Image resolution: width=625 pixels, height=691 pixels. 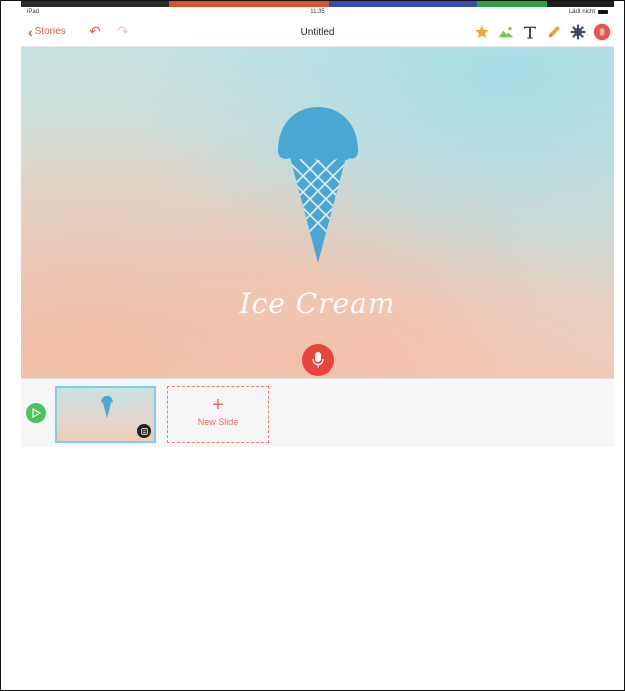 What do you see at coordinates (506, 32) in the screenshot?
I see `image-icon` at bounding box center [506, 32].